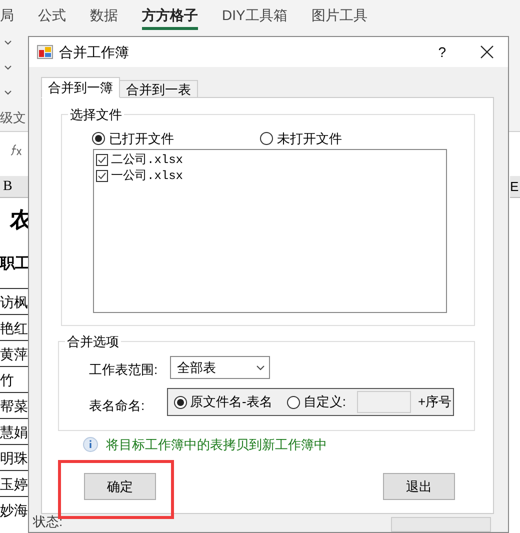 Image resolution: width=520 pixels, height=533 pixels. What do you see at coordinates (435, 402) in the screenshot?
I see `suffix-label: +序号` at bounding box center [435, 402].